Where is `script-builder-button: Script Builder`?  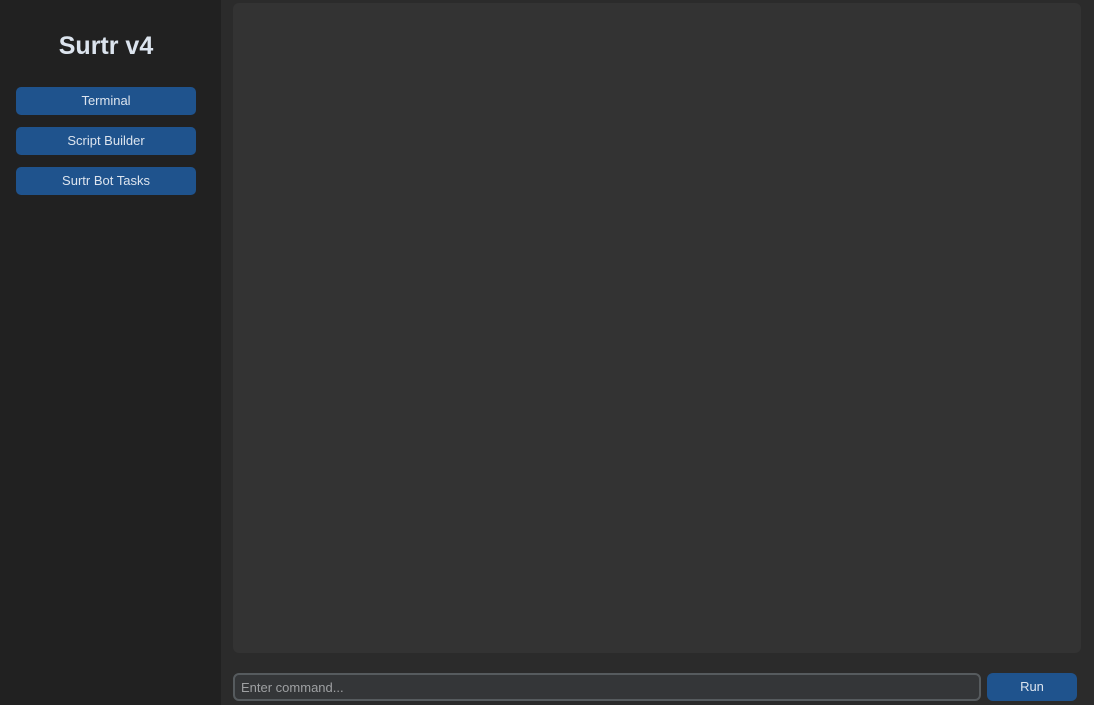 script-builder-button: Script Builder is located at coordinates (106, 141).